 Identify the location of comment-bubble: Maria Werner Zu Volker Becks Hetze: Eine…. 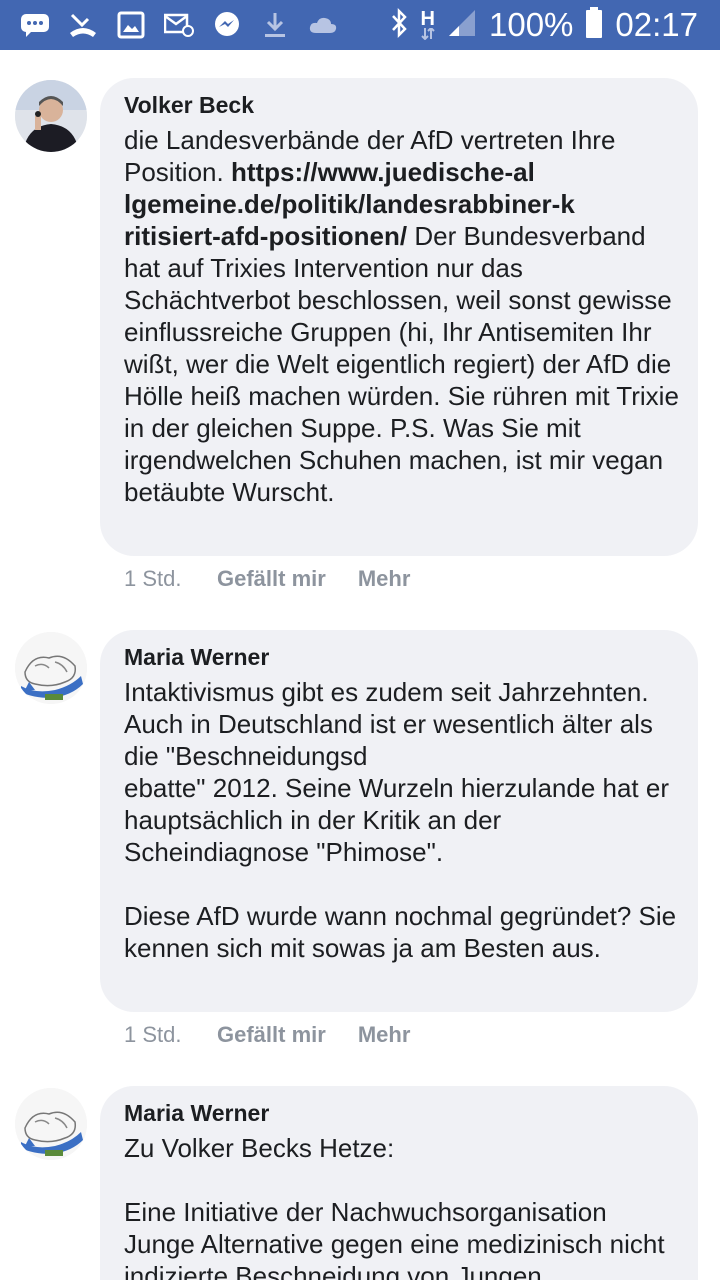
(399, 1183).